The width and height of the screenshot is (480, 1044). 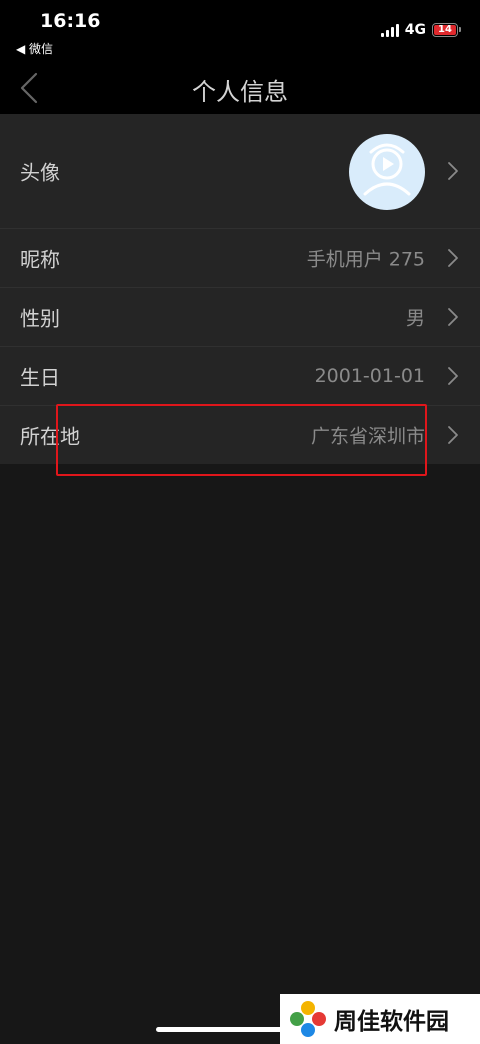 What do you see at coordinates (40, 377) in the screenshot?
I see `row-label: 生日` at bounding box center [40, 377].